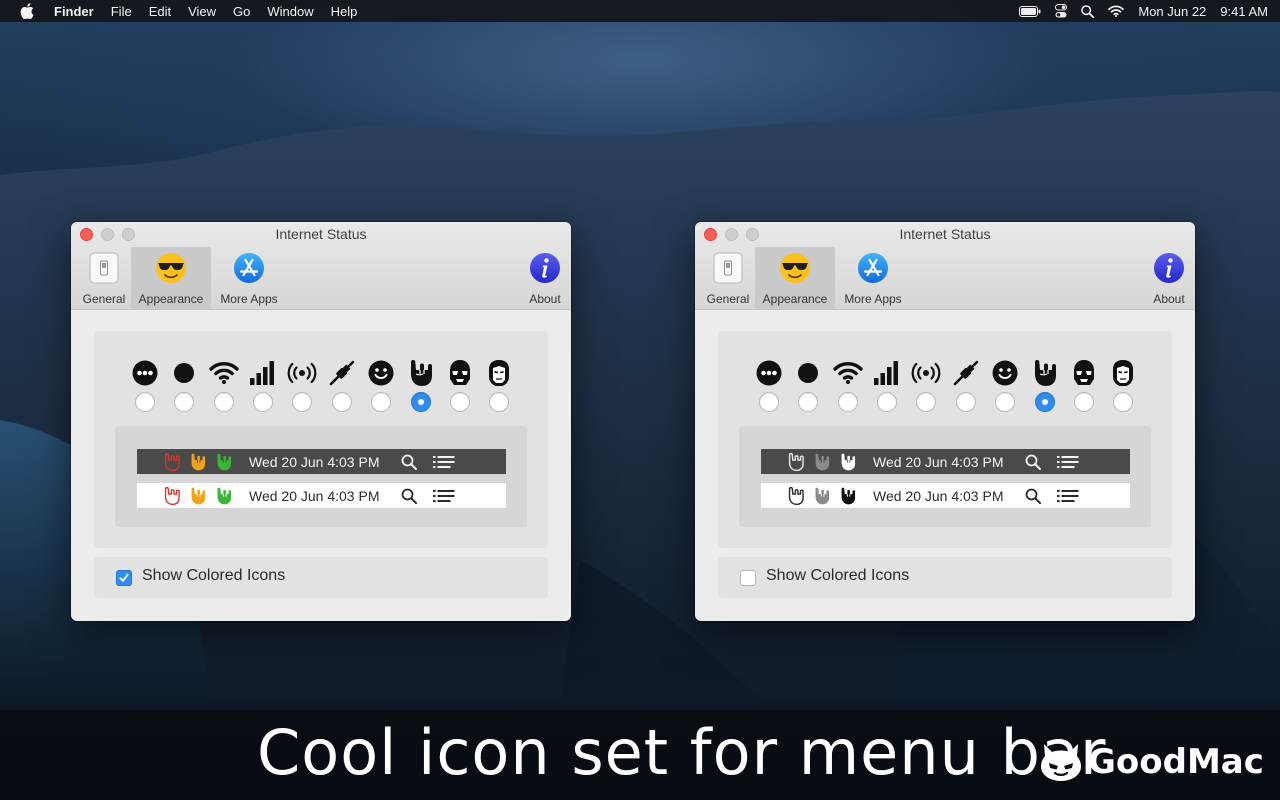 The image size is (1280, 800). What do you see at coordinates (945, 476) in the screenshot?
I see `menu-bar-preview: Wed 20 Jun 4:03 PM Wed 20 Jun 4:03 PM` at bounding box center [945, 476].